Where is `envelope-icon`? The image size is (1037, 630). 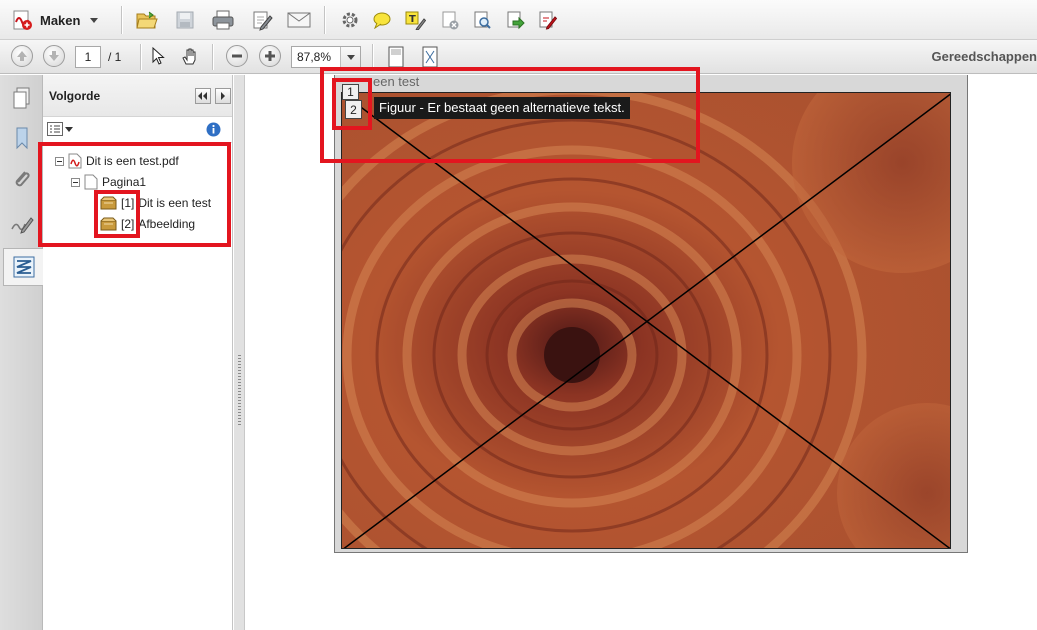 envelope-icon is located at coordinates (299, 20).